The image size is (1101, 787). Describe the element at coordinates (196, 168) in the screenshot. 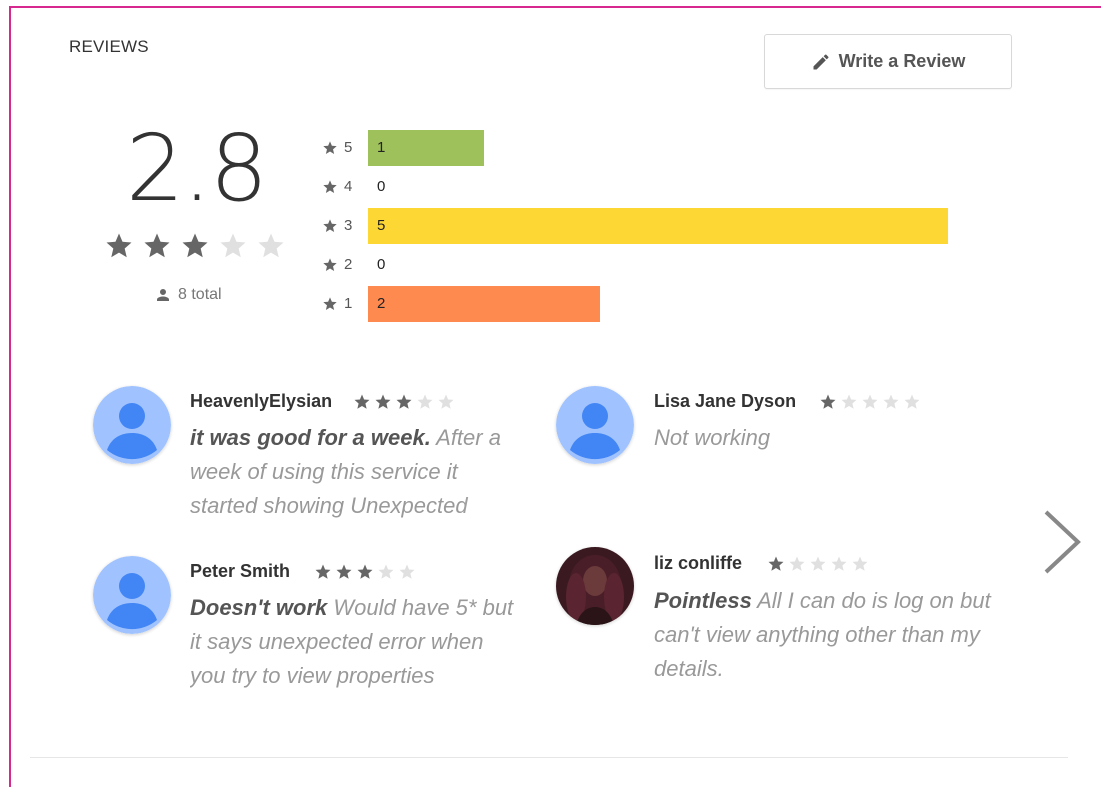

I see `average-rating: 2.8` at that location.